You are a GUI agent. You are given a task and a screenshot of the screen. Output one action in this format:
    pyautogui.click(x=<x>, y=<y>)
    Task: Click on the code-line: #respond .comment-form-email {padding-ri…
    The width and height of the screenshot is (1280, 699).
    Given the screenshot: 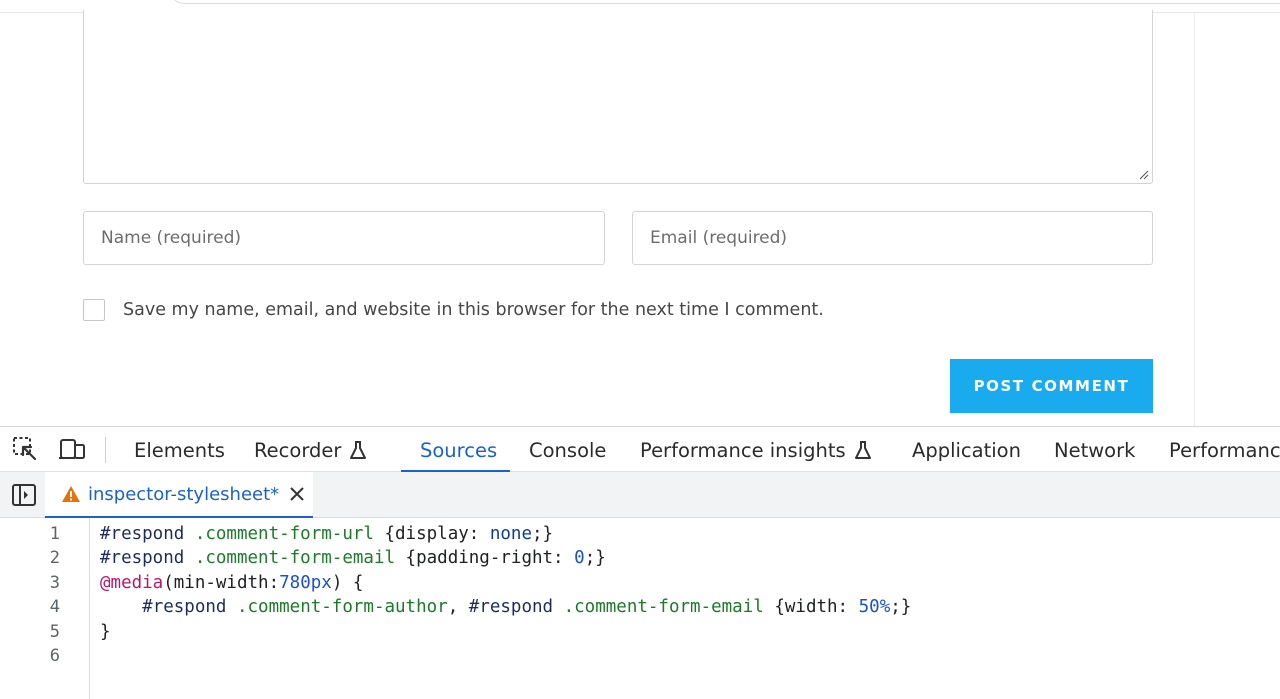 What is the action you would take?
    pyautogui.click(x=353, y=558)
    